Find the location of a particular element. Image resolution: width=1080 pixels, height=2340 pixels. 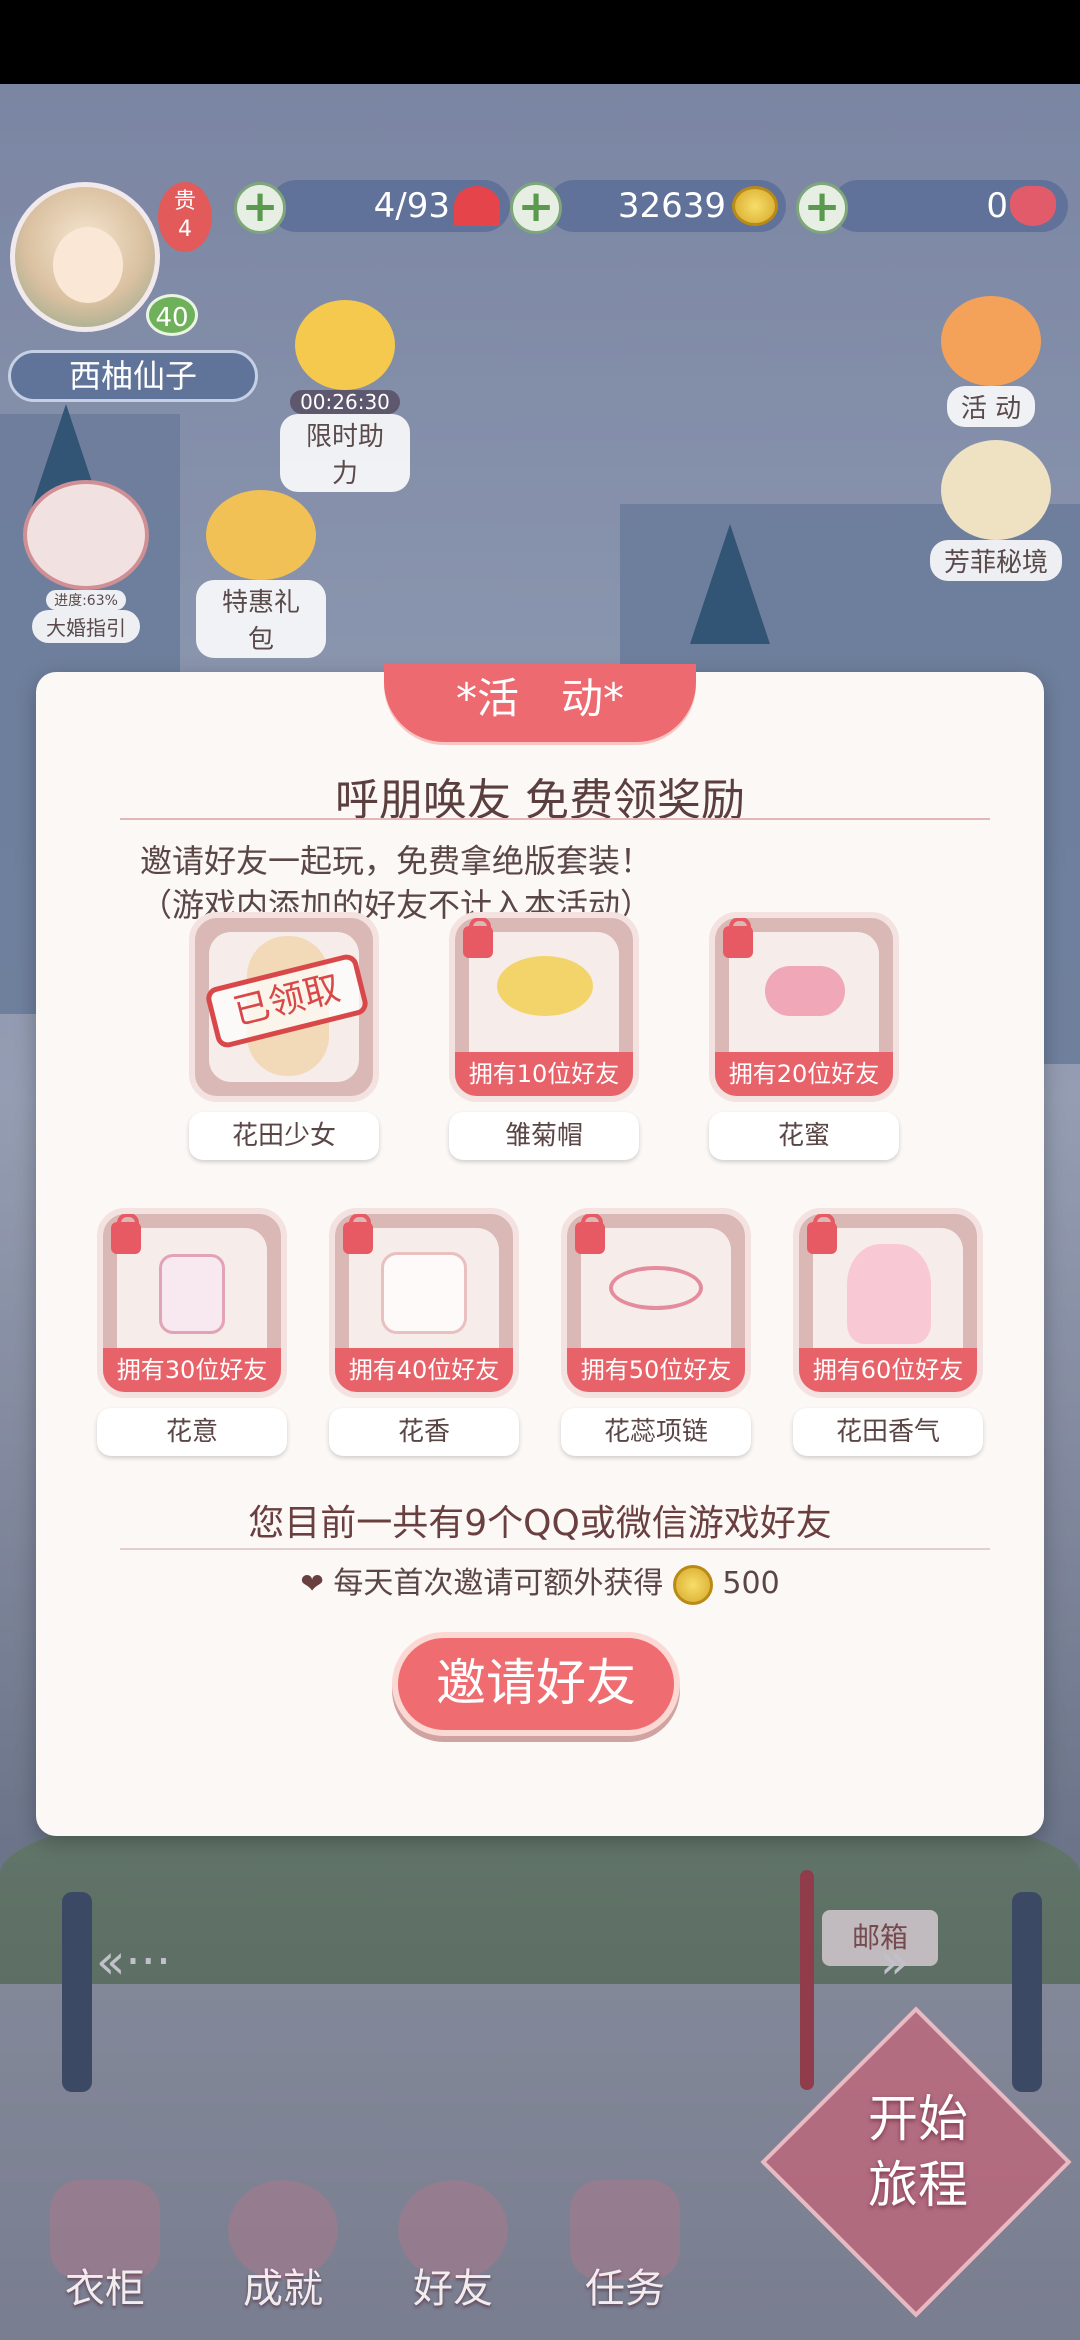

heart-icon is located at coordinates (477, 206).